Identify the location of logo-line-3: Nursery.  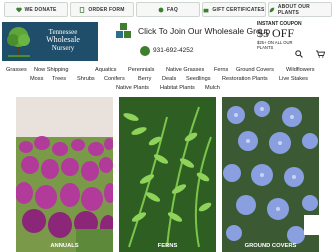
(63, 48).